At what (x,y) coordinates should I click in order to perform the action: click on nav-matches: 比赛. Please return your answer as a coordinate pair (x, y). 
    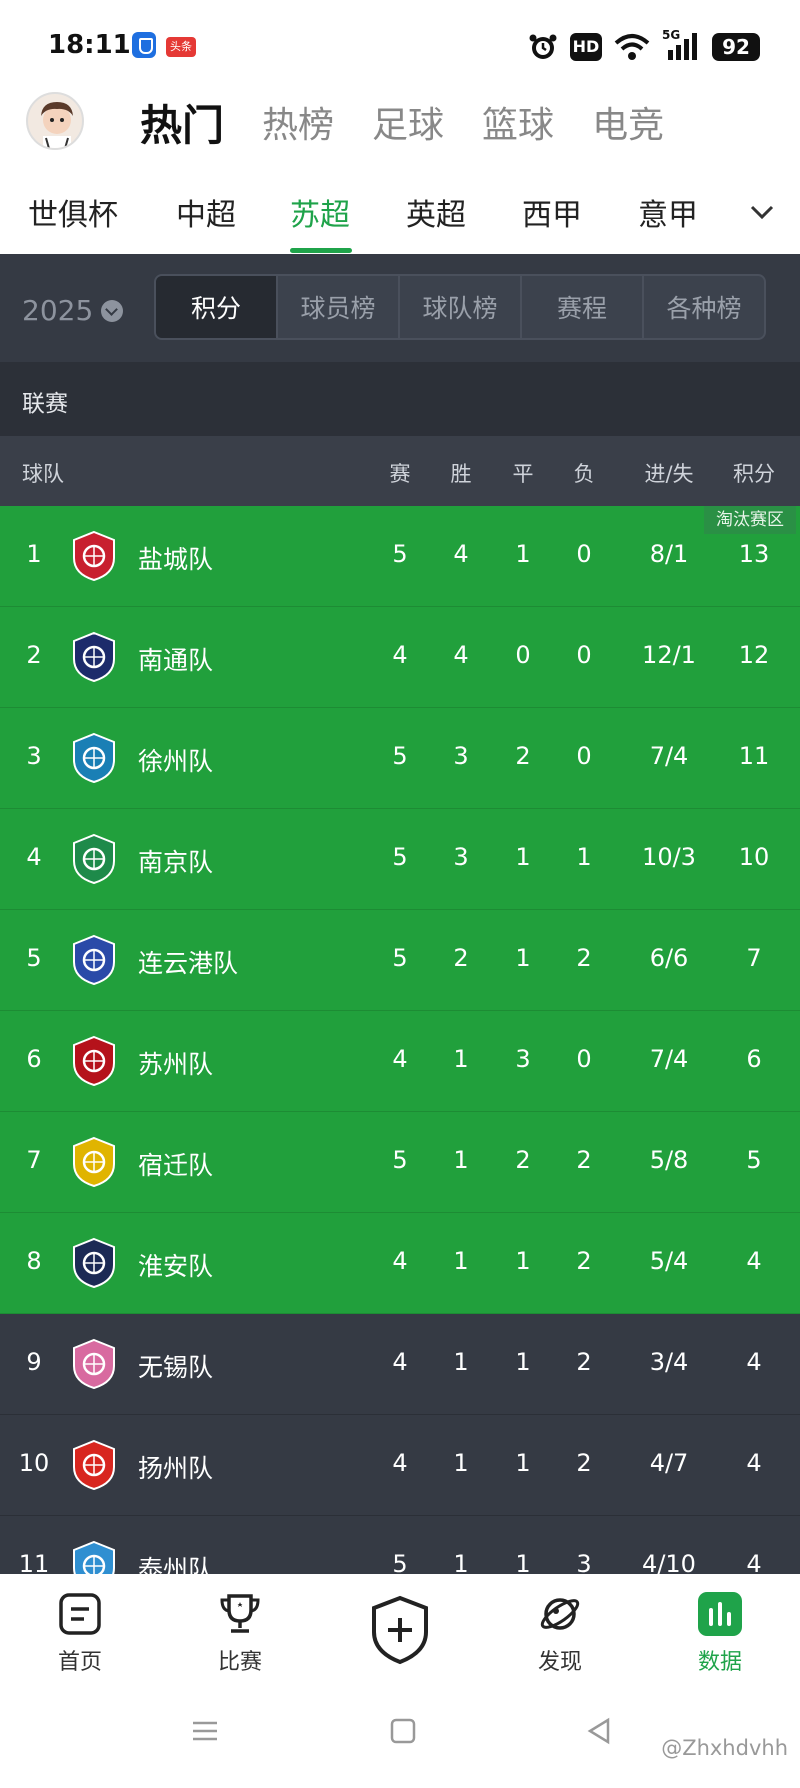
    Looking at the image, I should click on (240, 1634).